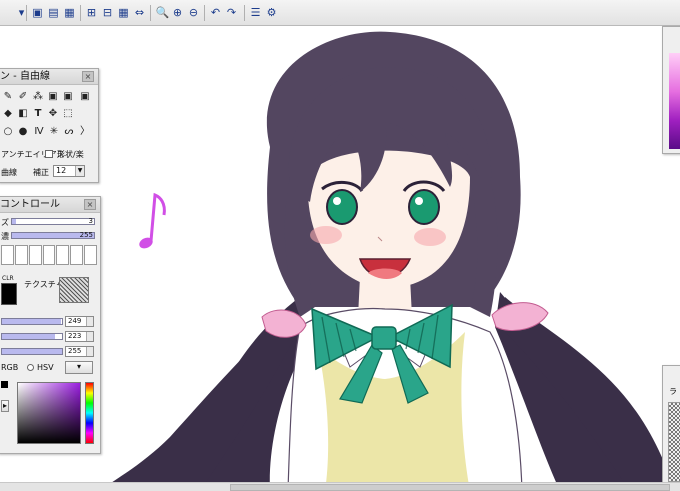 The image size is (680, 491). I want to click on select-tool-icon: ⬚, so click(68, 114).